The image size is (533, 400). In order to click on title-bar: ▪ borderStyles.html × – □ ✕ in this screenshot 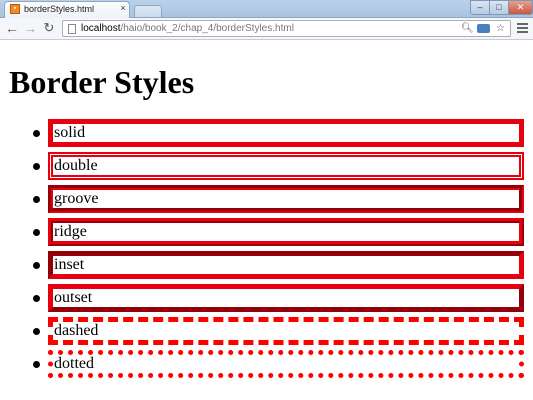, I will do `click(266, 9)`.